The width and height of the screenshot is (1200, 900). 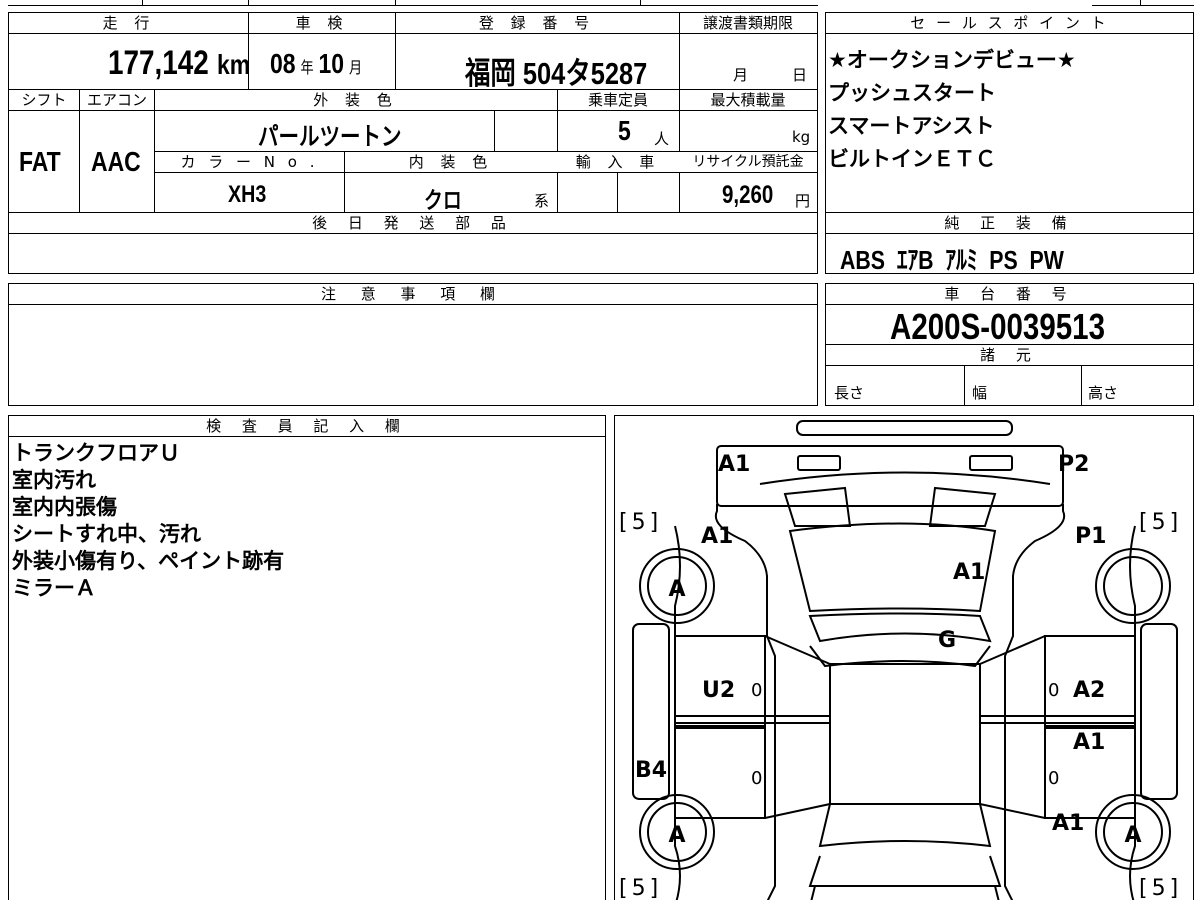 What do you see at coordinates (1009, 355) in the screenshot?
I see `specs-label: 諸 元` at bounding box center [1009, 355].